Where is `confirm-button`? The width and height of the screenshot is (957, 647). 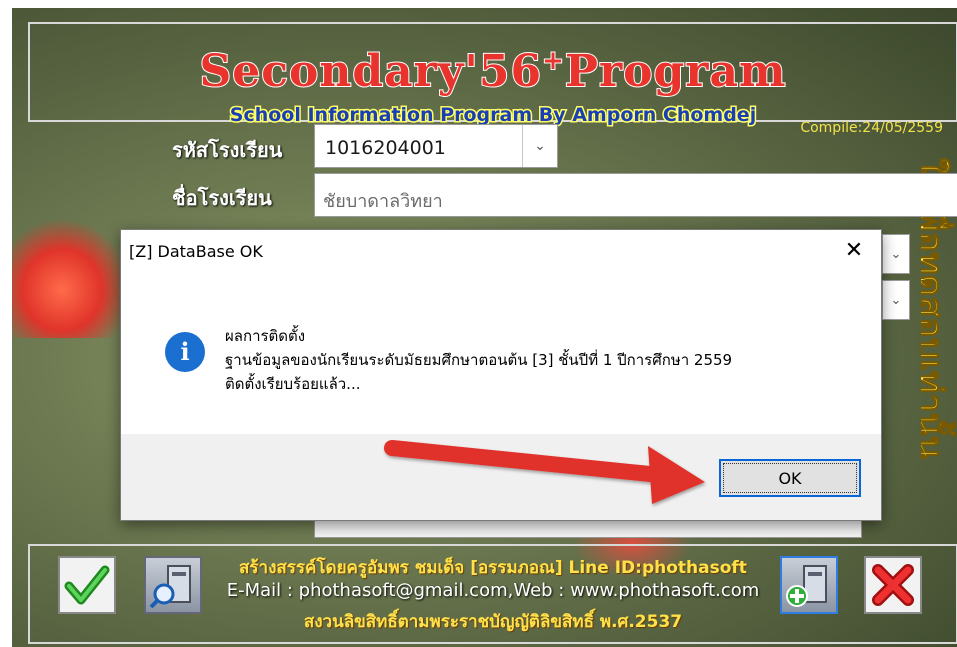
confirm-button is located at coordinates (87, 585).